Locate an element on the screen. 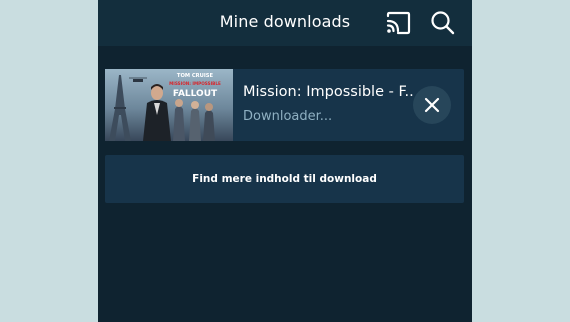 This screenshot has width=570, height=322. search-button is located at coordinates (443, 23).